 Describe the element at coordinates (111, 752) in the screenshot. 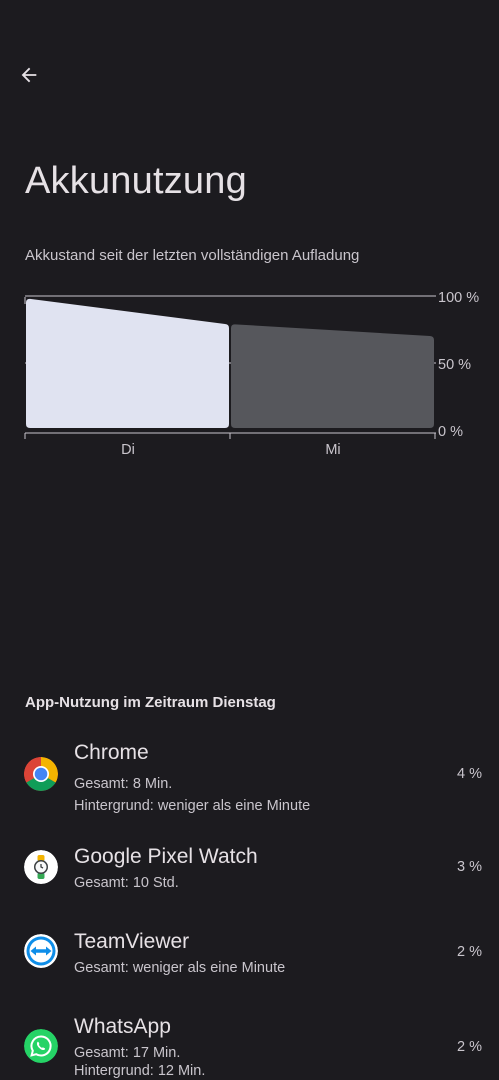

I see `app-name: Chrome` at that location.